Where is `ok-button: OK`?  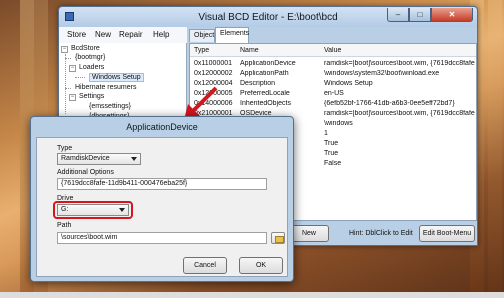 ok-button: OK is located at coordinates (261, 265).